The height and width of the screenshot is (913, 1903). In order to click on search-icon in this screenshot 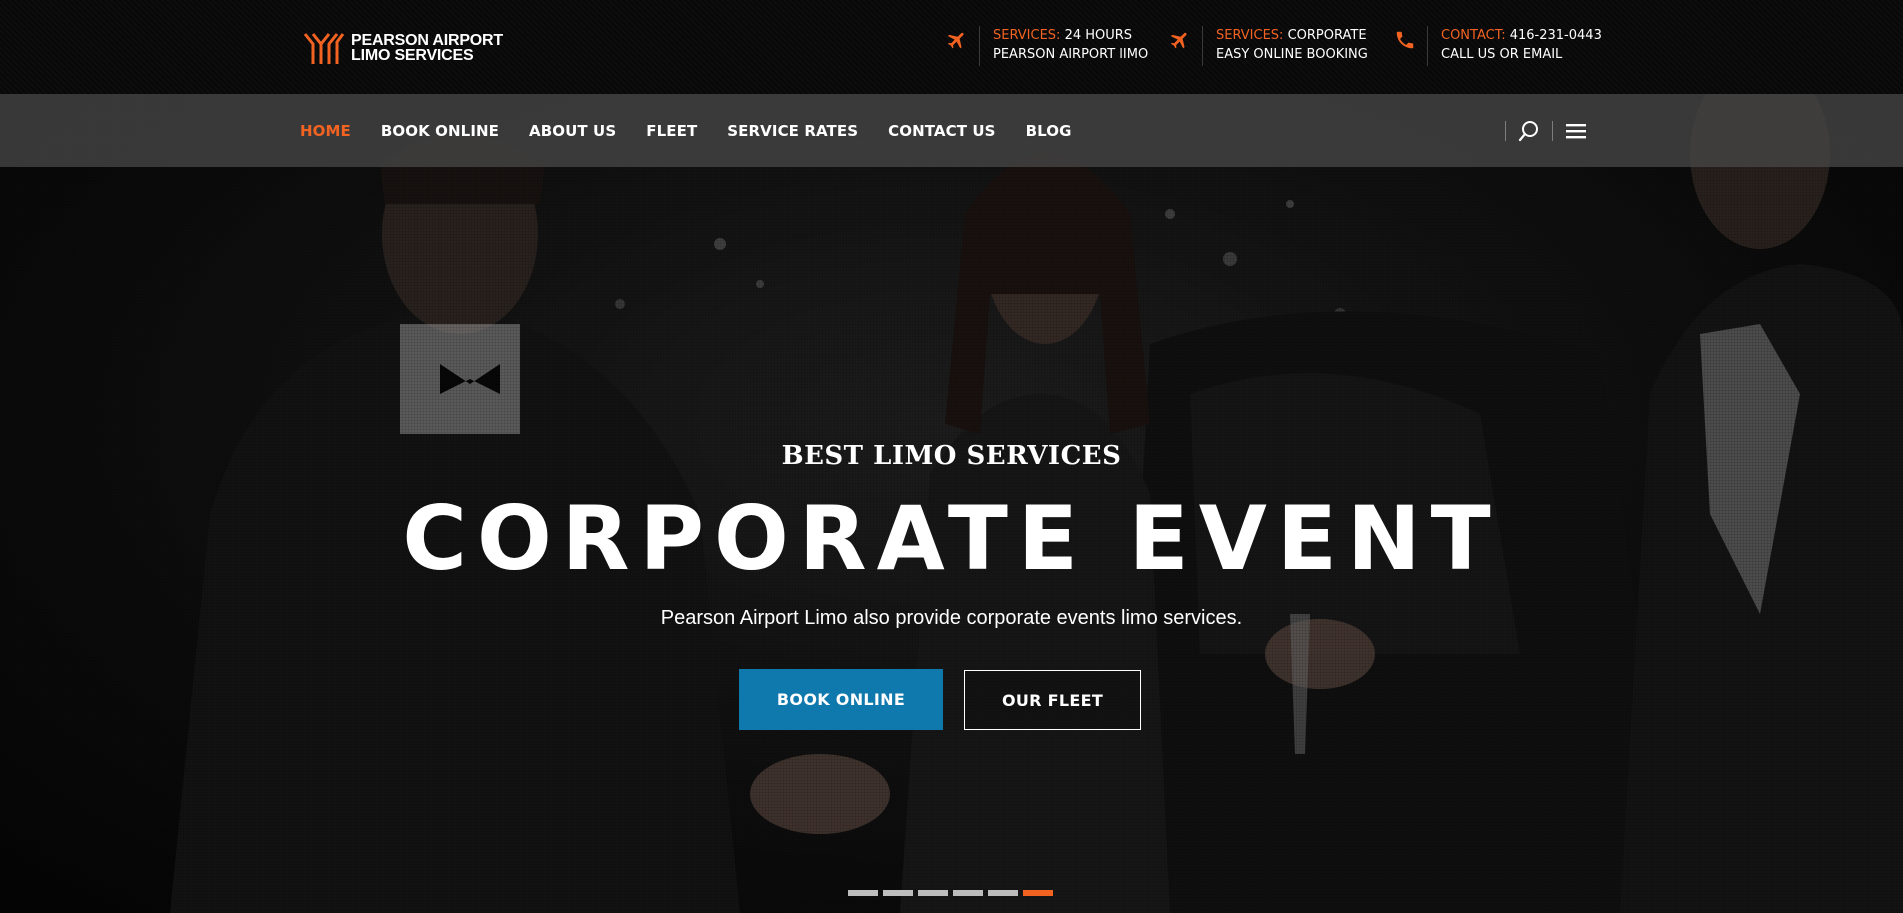, I will do `click(1528, 130)`.